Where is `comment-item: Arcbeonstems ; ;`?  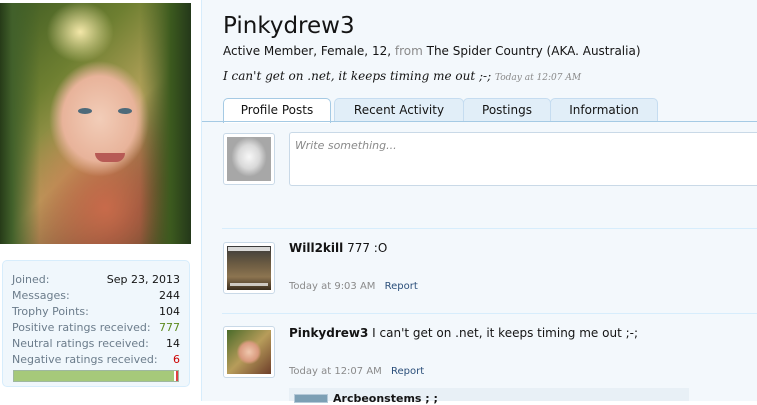
comment-item: Arcbeonstems ; ; is located at coordinates (489, 396).